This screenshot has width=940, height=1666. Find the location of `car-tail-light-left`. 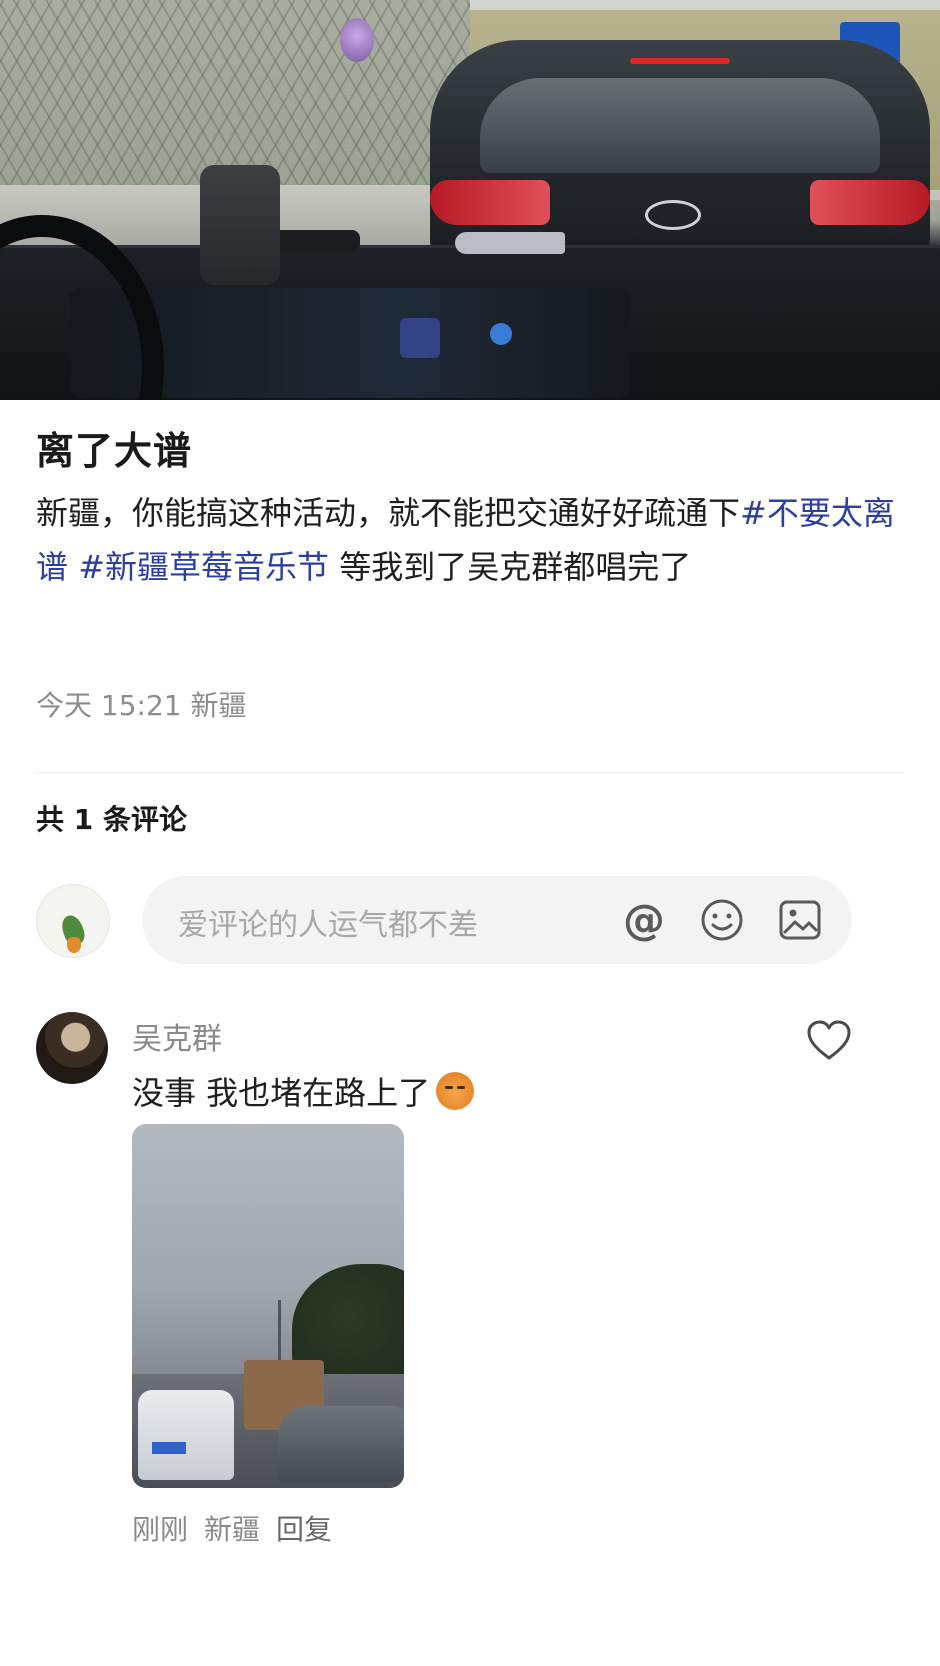

car-tail-light-left is located at coordinates (490, 202).